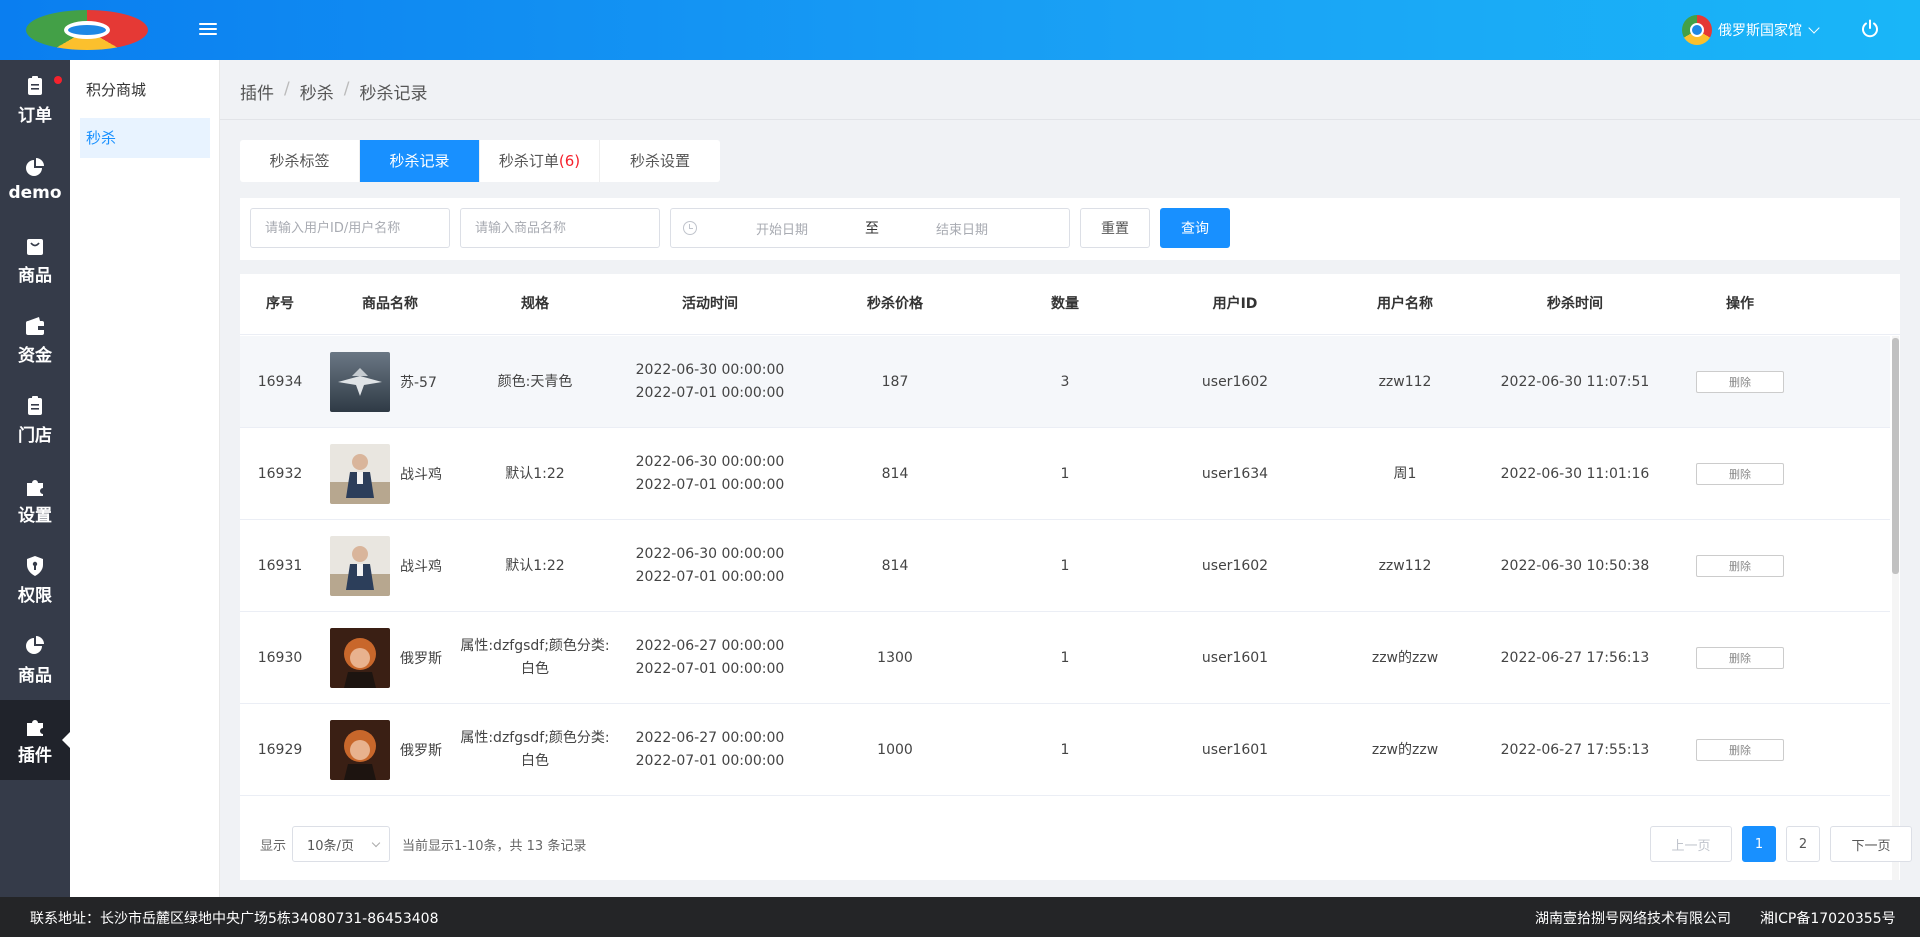  I want to click on clock-icon, so click(690, 228).